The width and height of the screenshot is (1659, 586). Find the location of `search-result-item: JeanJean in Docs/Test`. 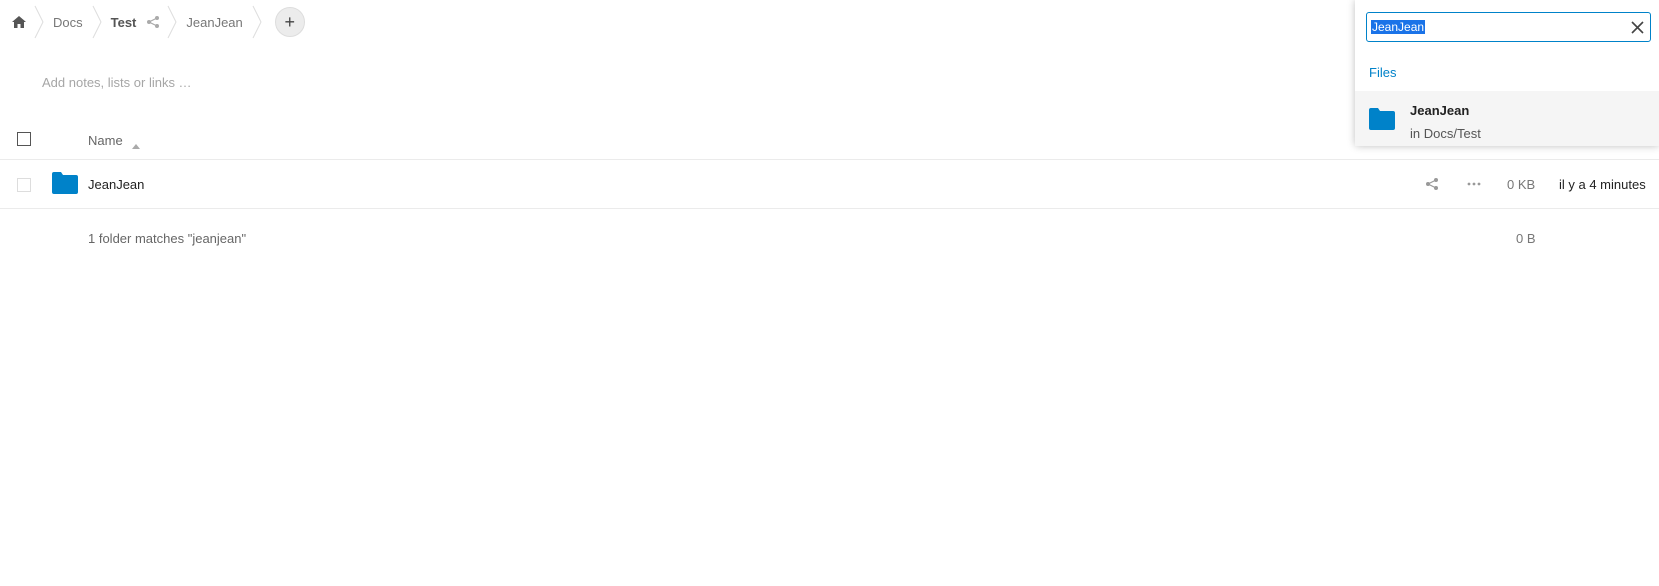

search-result-item: JeanJean in Docs/Test is located at coordinates (1507, 118).